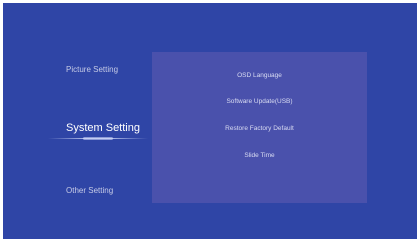  I want to click on menu-item-restore-factory-default: Restore Factory Default, so click(259, 128).